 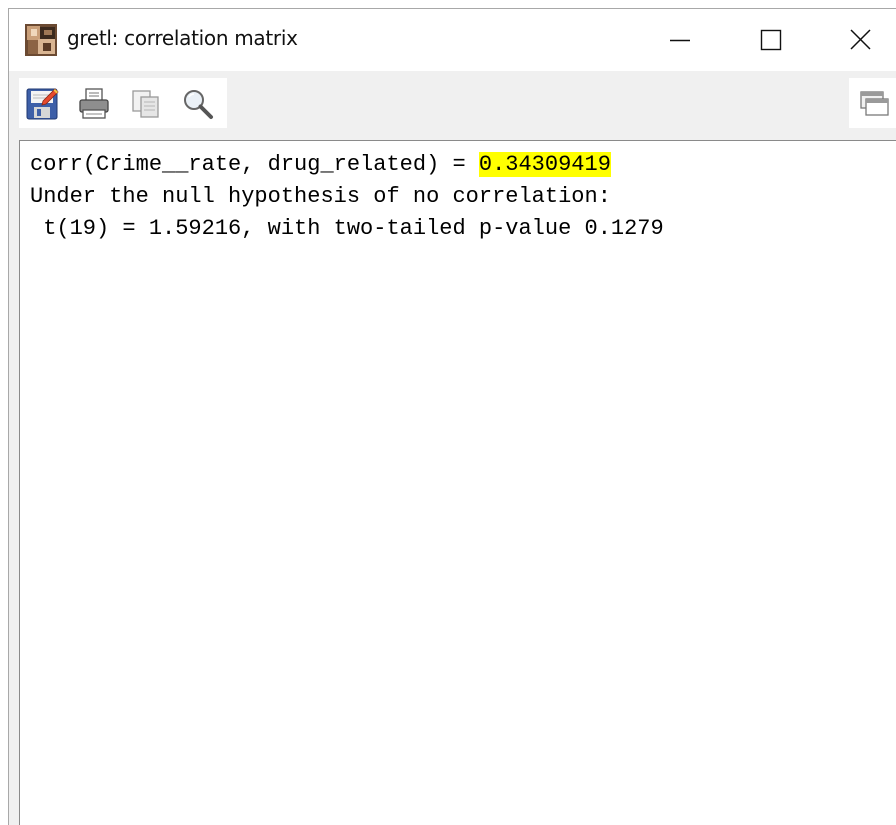 I want to click on close-icon, so click(x=860, y=39).